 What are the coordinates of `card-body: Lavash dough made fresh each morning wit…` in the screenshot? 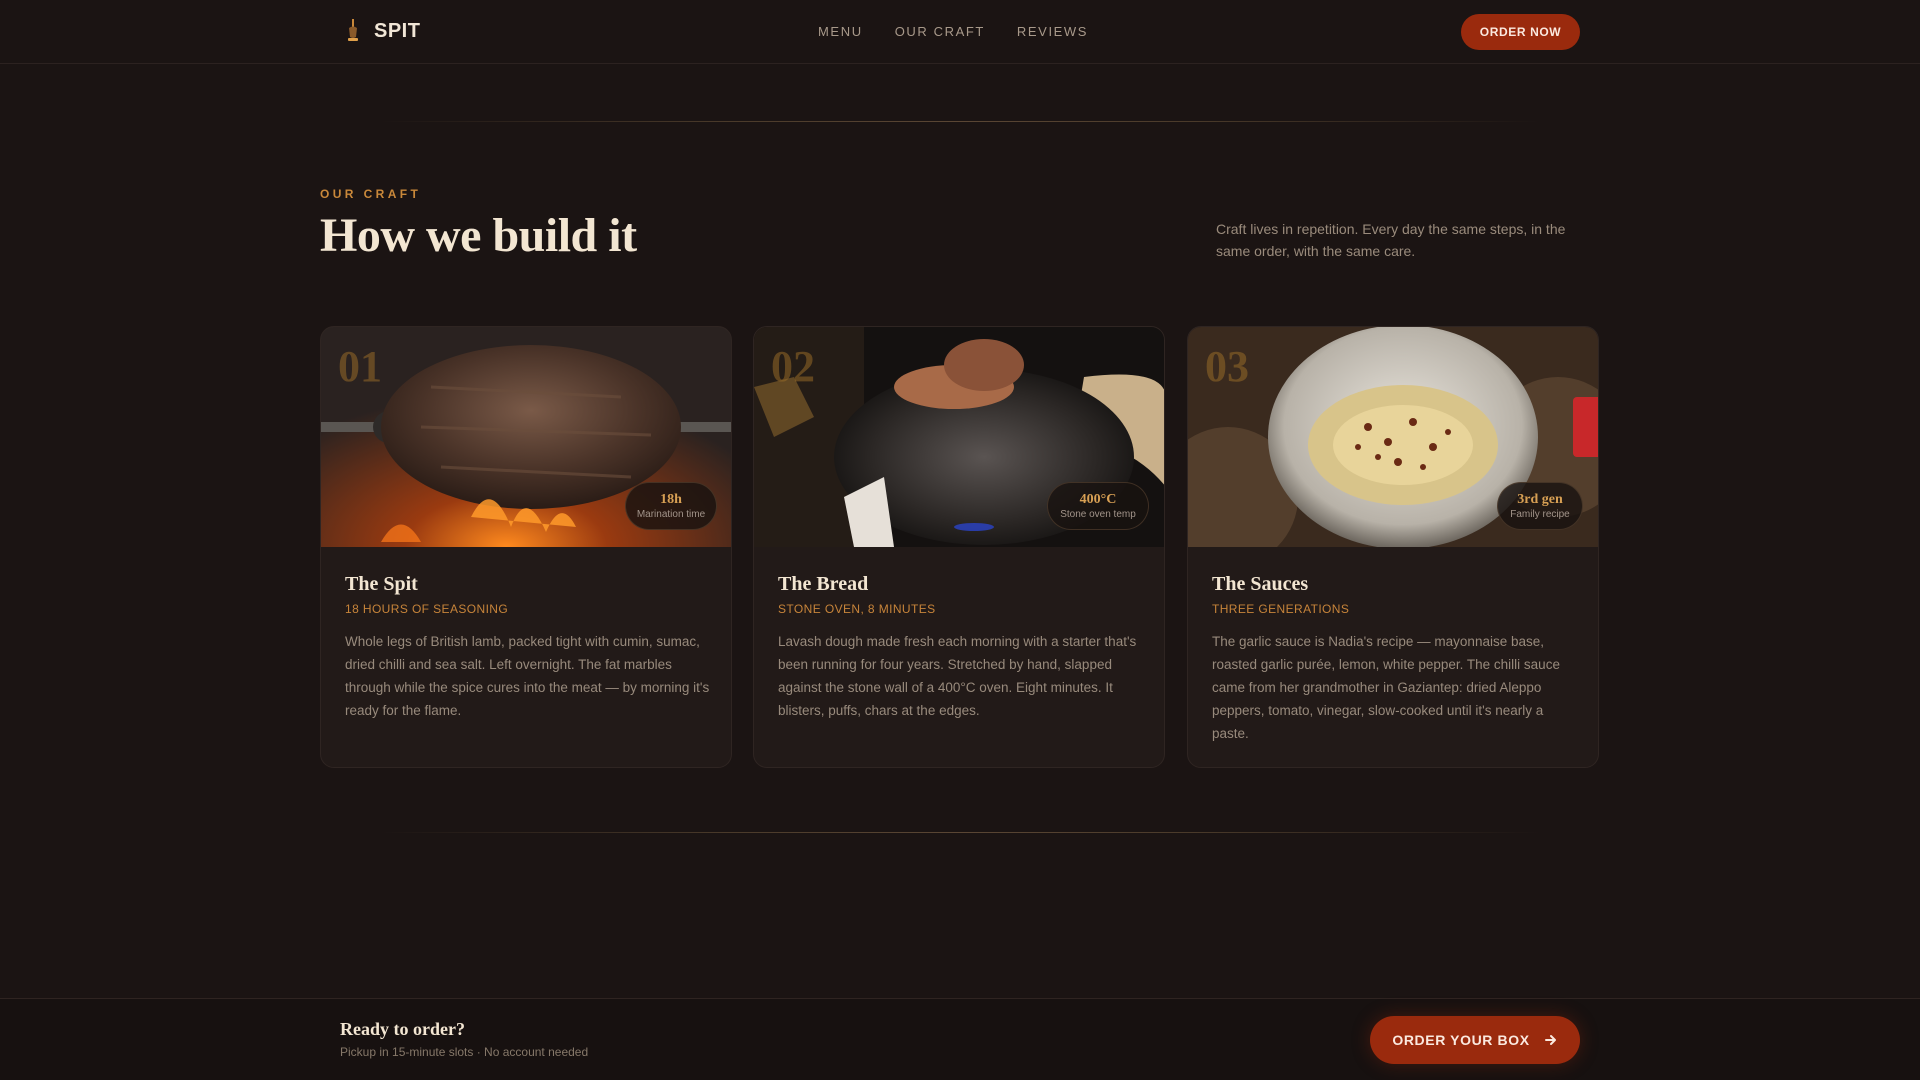 It's located at (957, 676).